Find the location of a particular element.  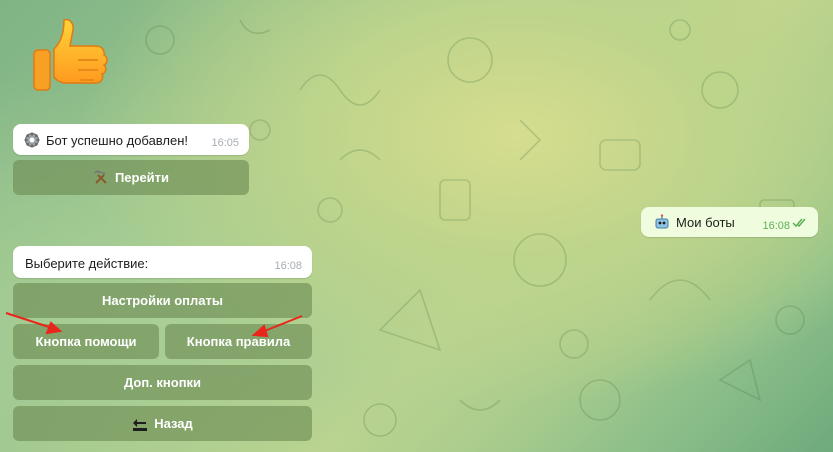

rules-button: Кнопка правила is located at coordinates (238, 341).